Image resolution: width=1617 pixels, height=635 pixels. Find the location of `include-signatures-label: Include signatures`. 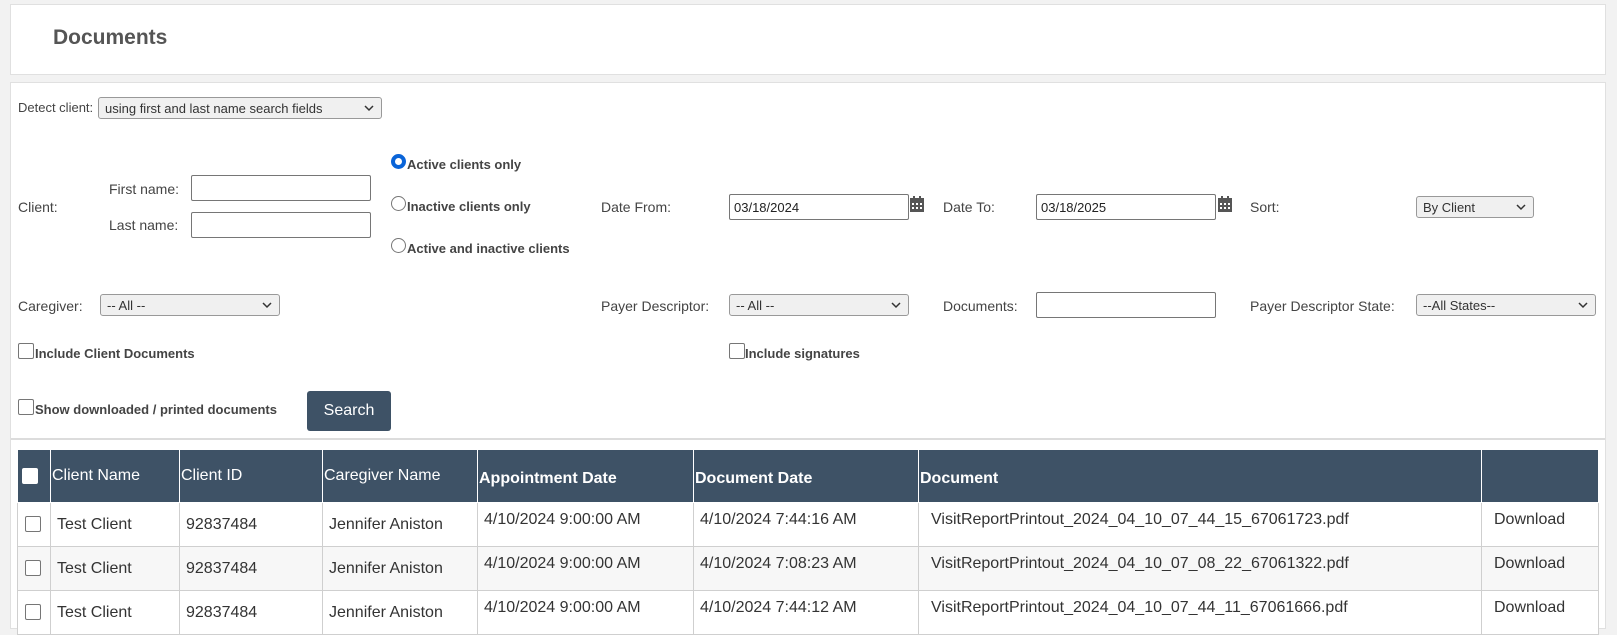

include-signatures-label: Include signatures is located at coordinates (802, 353).